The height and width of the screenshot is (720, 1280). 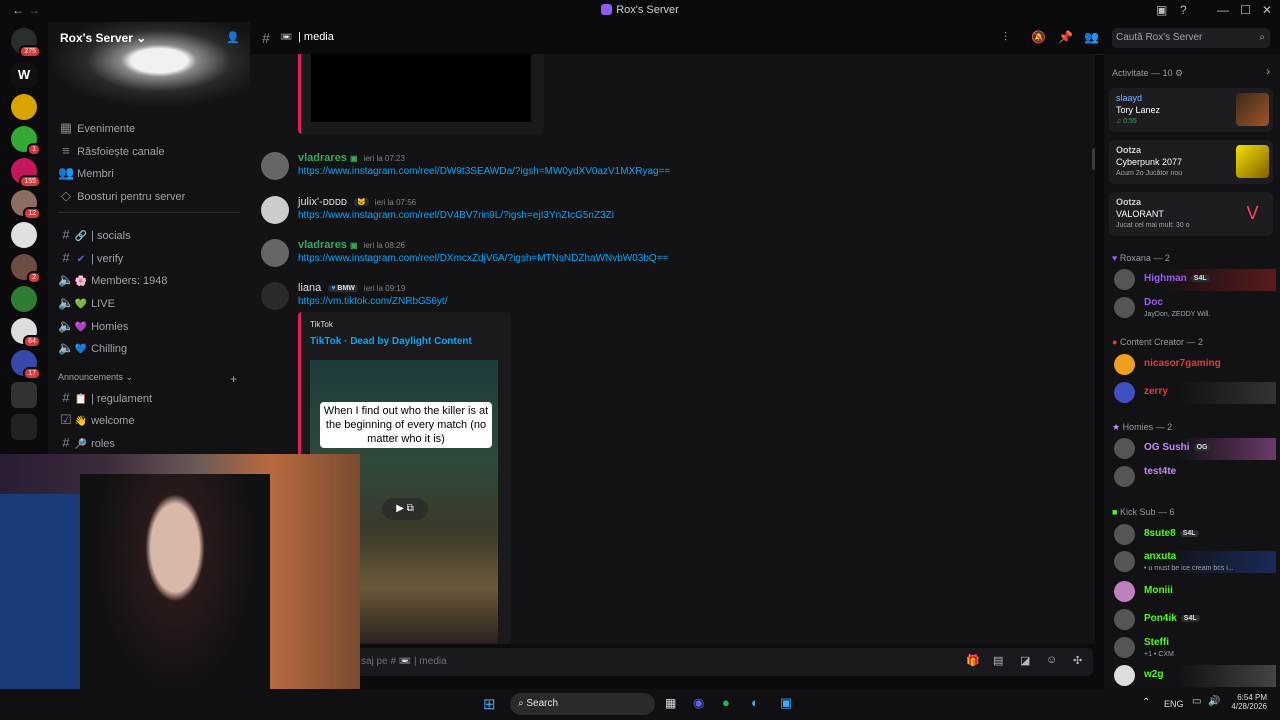 I want to click on gift-icon: 🎁, so click(x=973, y=660).